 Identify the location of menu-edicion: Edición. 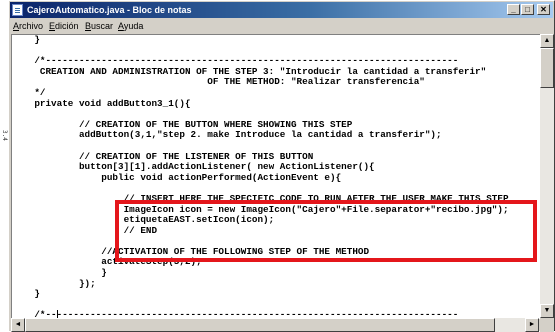
(64, 26).